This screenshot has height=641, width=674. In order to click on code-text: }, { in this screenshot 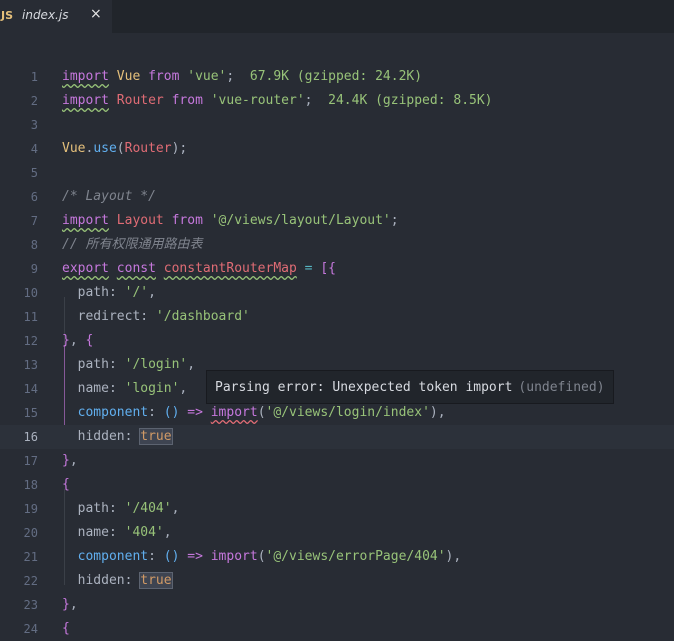, I will do `click(78, 340)`.